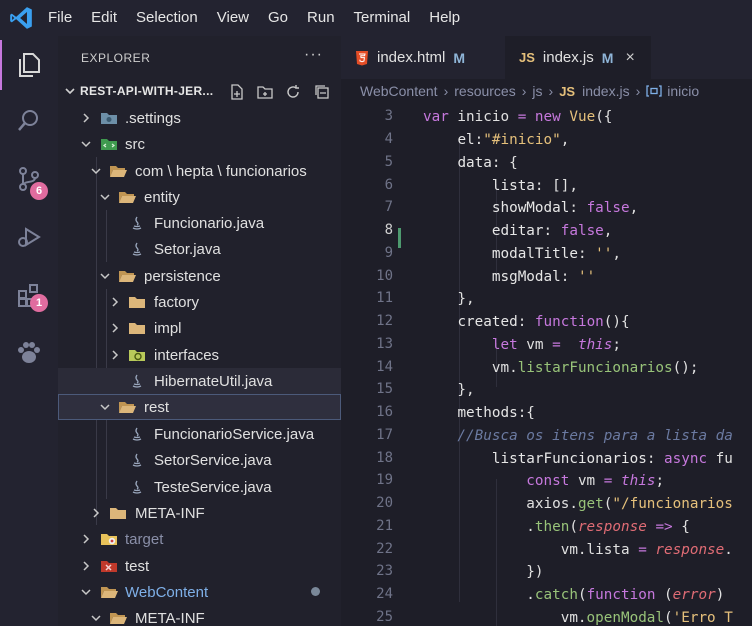  Describe the element at coordinates (127, 276) in the screenshot. I see `folder-open-icon` at that location.